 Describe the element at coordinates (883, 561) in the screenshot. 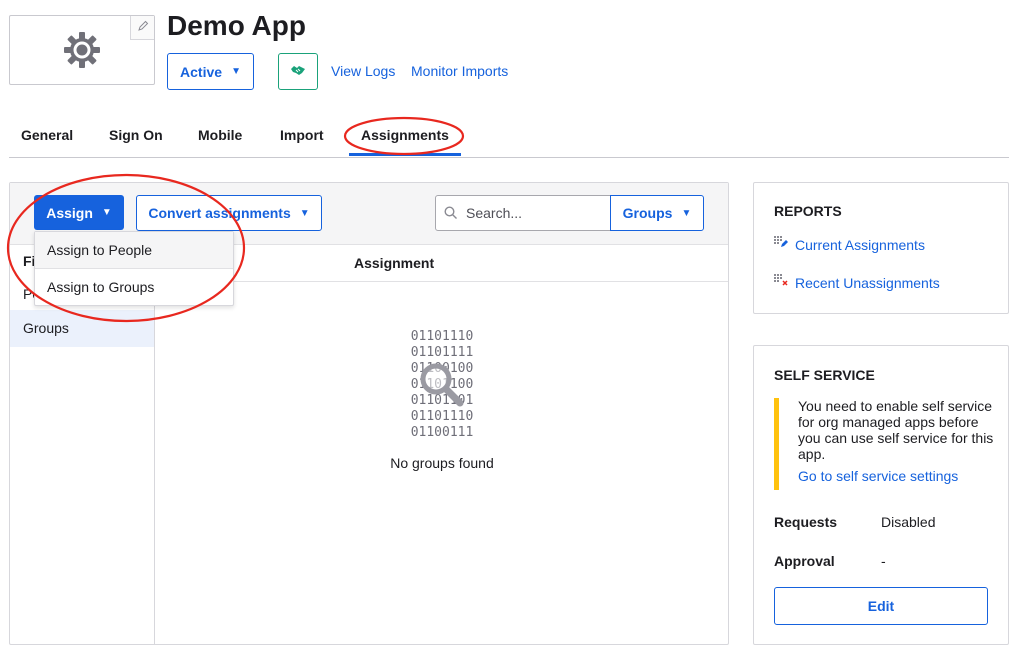

I see `approval-value: -` at that location.